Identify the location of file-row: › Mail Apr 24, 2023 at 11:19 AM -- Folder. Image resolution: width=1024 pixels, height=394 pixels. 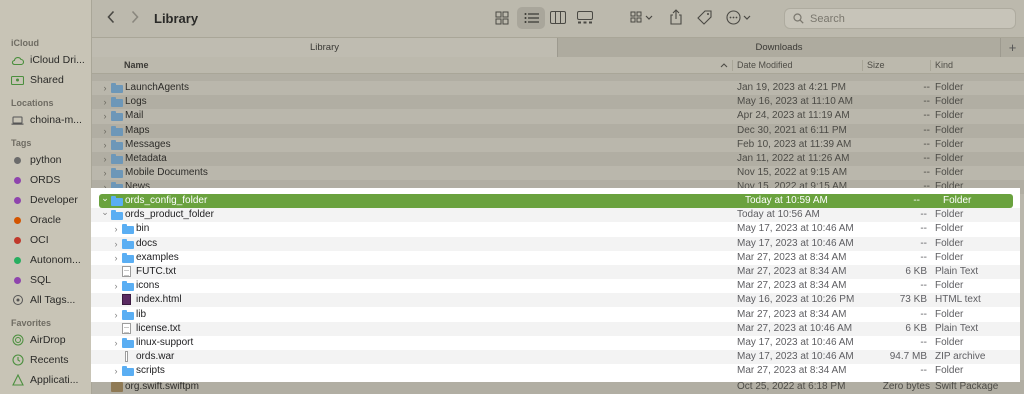
(558, 116).